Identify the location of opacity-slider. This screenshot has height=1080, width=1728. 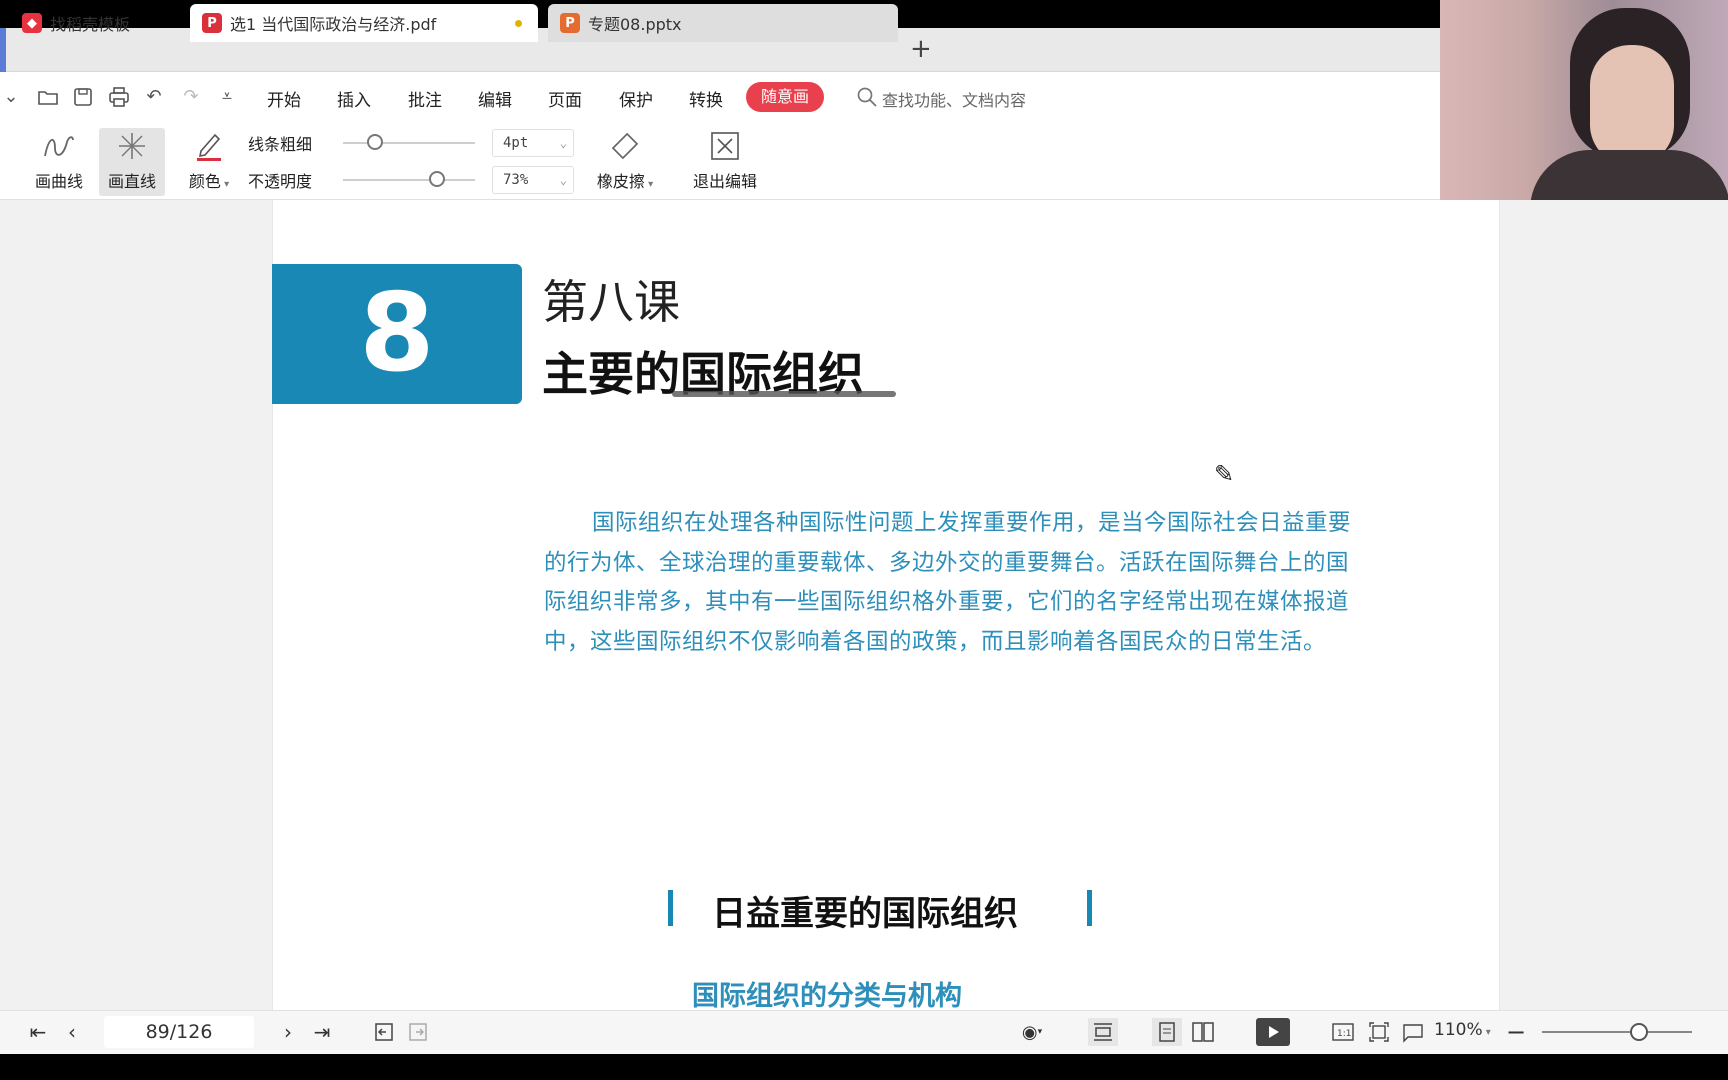
(409, 180).